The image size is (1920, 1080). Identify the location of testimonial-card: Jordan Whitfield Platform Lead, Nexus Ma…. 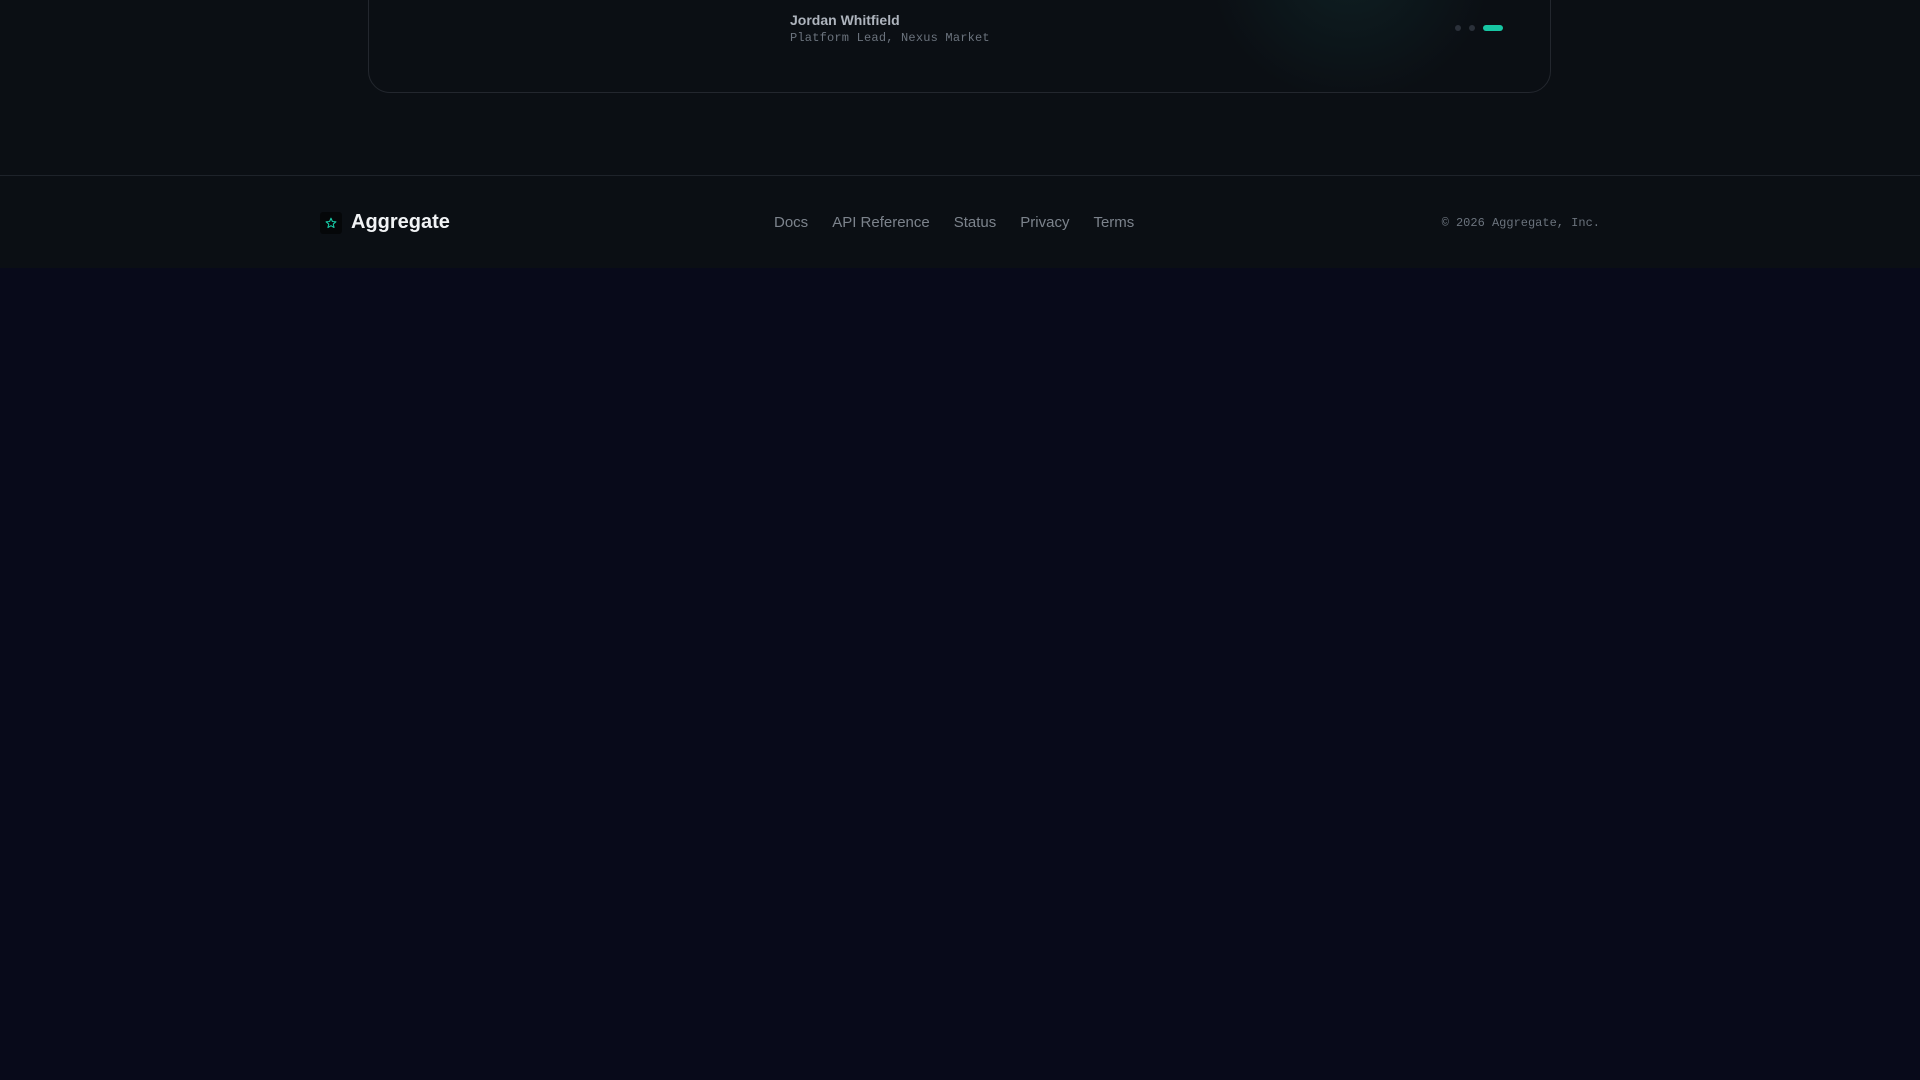
(959, 46).